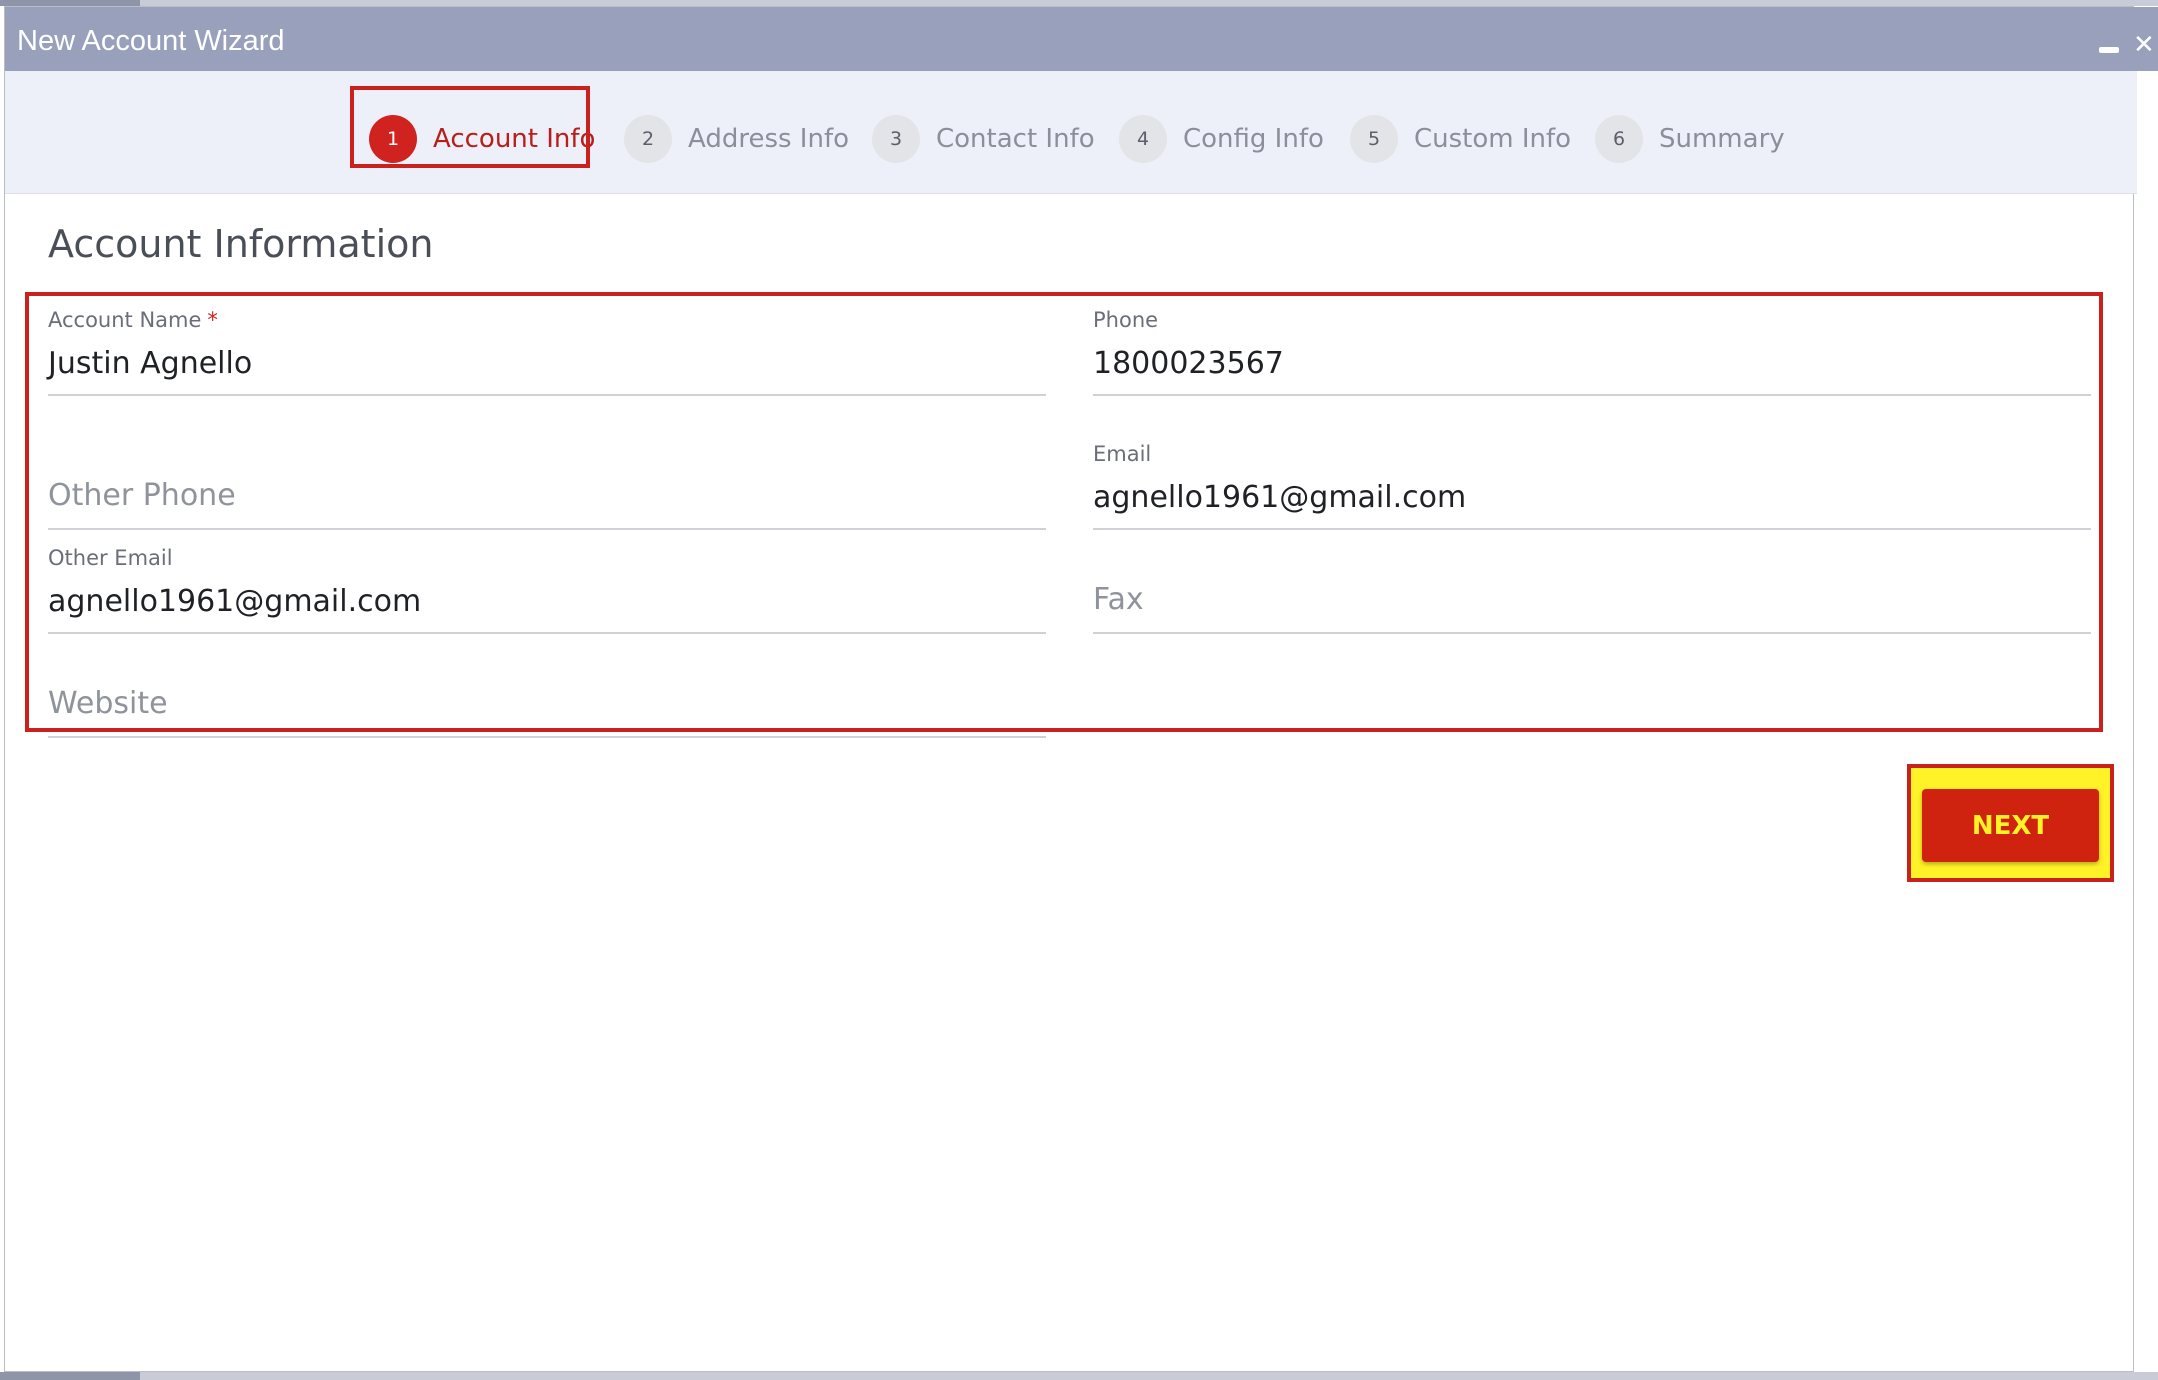 This screenshot has width=2158, height=1380. What do you see at coordinates (151, 41) in the screenshot?
I see `window-title: New Account Wizard` at bounding box center [151, 41].